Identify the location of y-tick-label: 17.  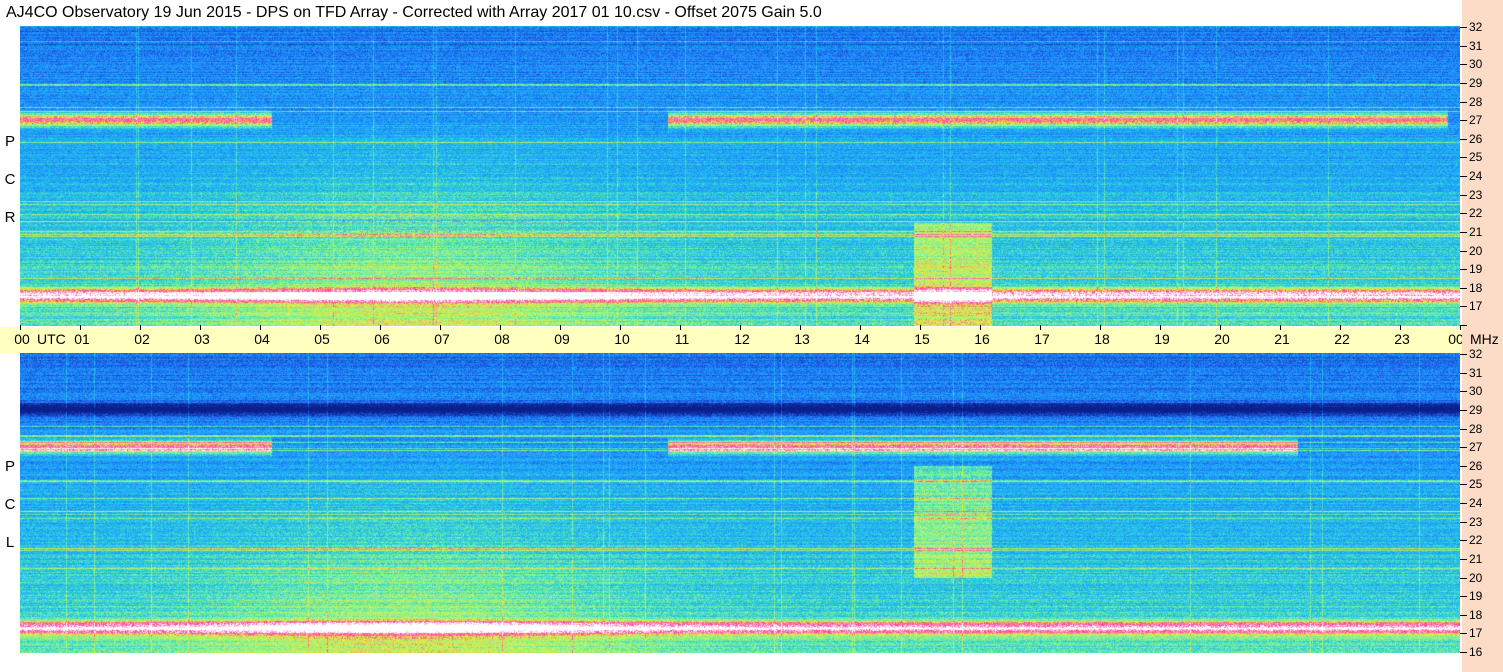
(1476, 306).